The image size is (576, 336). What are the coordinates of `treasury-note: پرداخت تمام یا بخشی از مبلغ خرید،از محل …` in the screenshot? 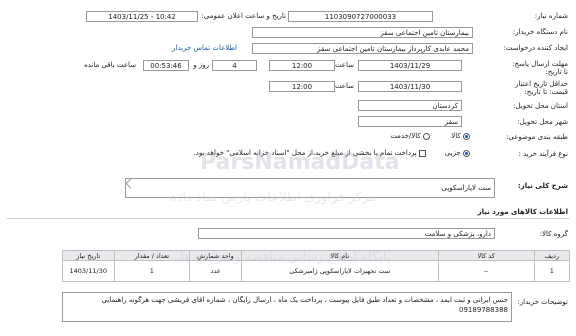 It's located at (310, 153).